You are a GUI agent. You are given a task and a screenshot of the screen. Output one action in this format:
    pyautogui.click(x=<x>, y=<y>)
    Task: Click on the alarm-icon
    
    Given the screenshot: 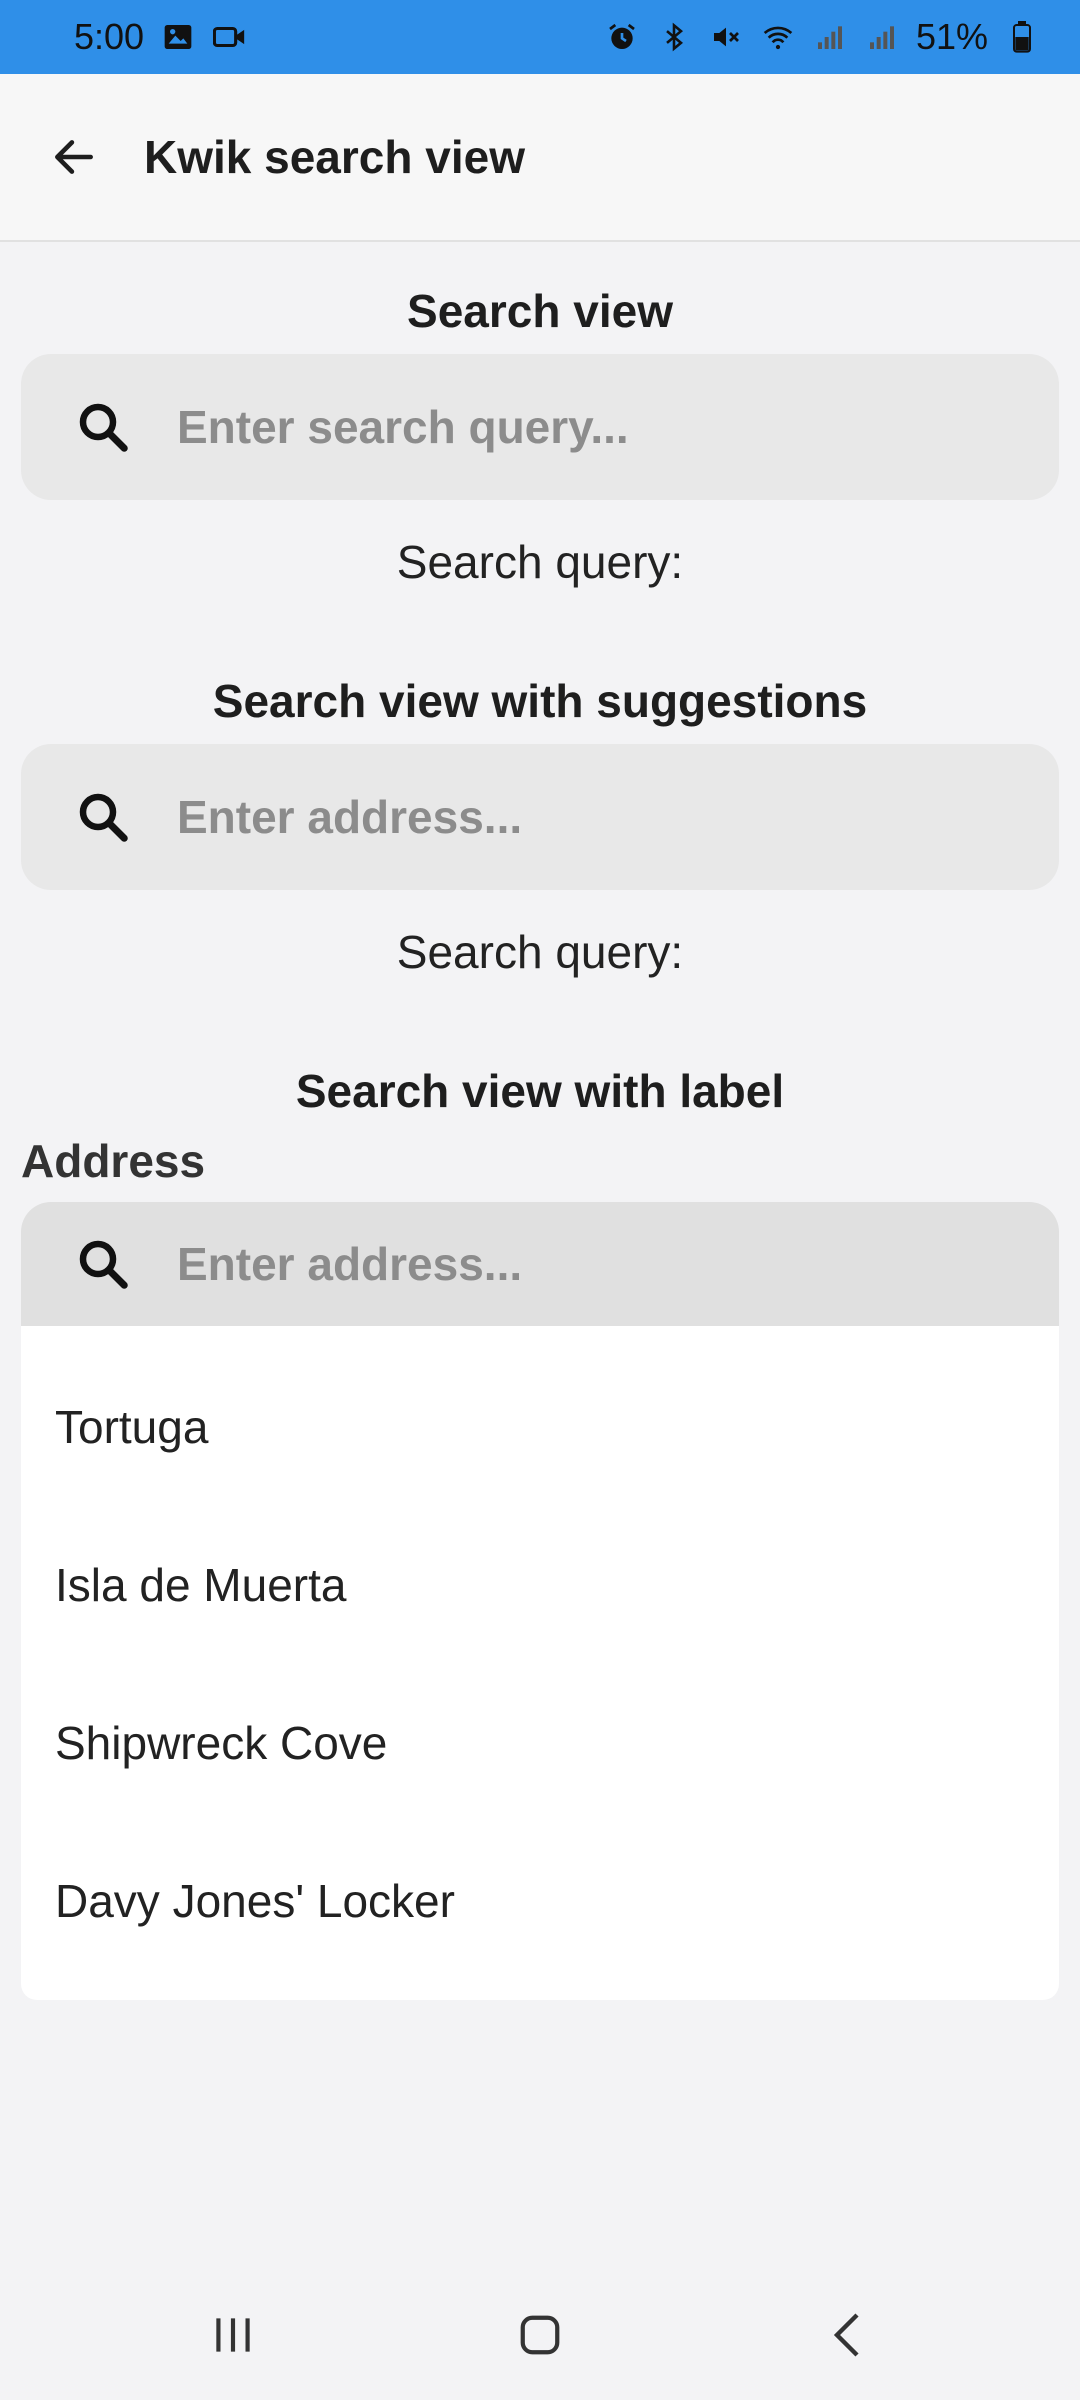 What is the action you would take?
    pyautogui.click(x=622, y=37)
    